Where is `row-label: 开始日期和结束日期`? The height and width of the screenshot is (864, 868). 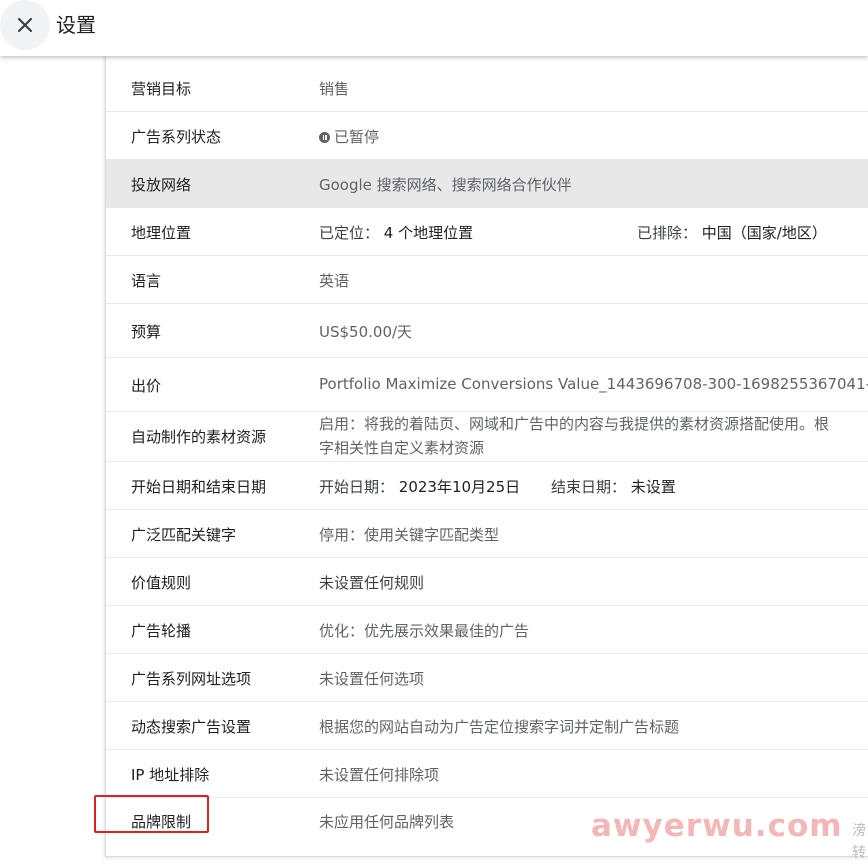 row-label: 开始日期和结束日期 is located at coordinates (199, 487).